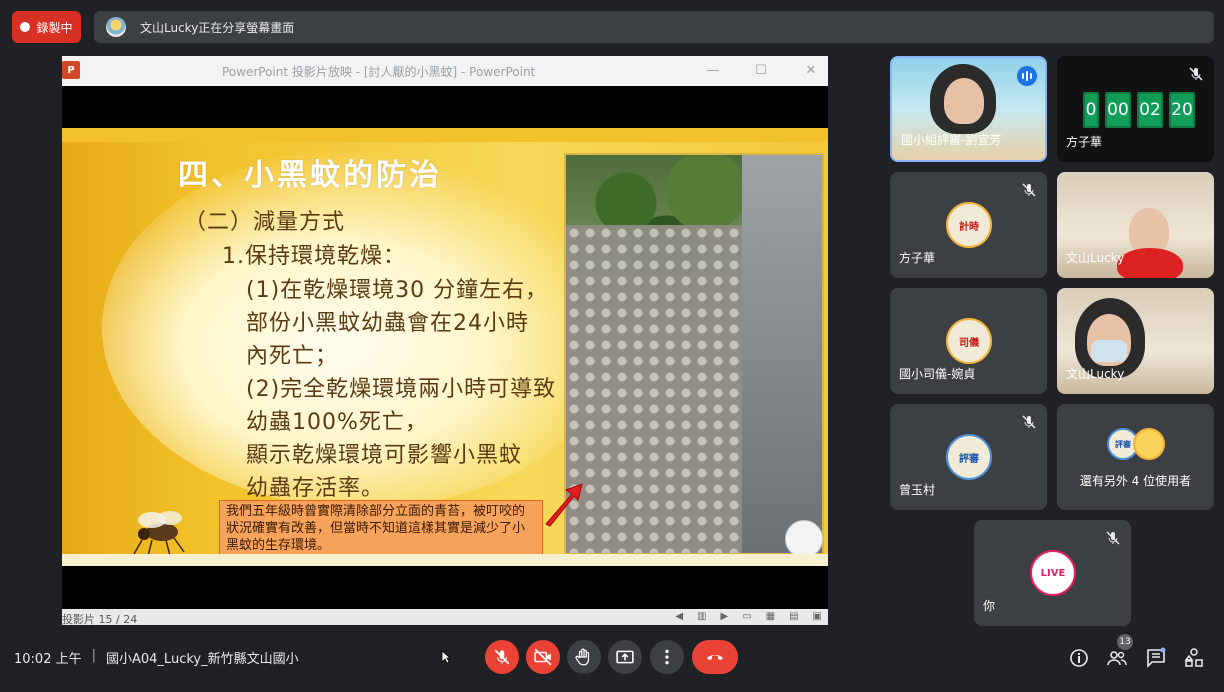 This screenshot has width=1224, height=692. I want to click on mosquito-icon, so click(159, 534).